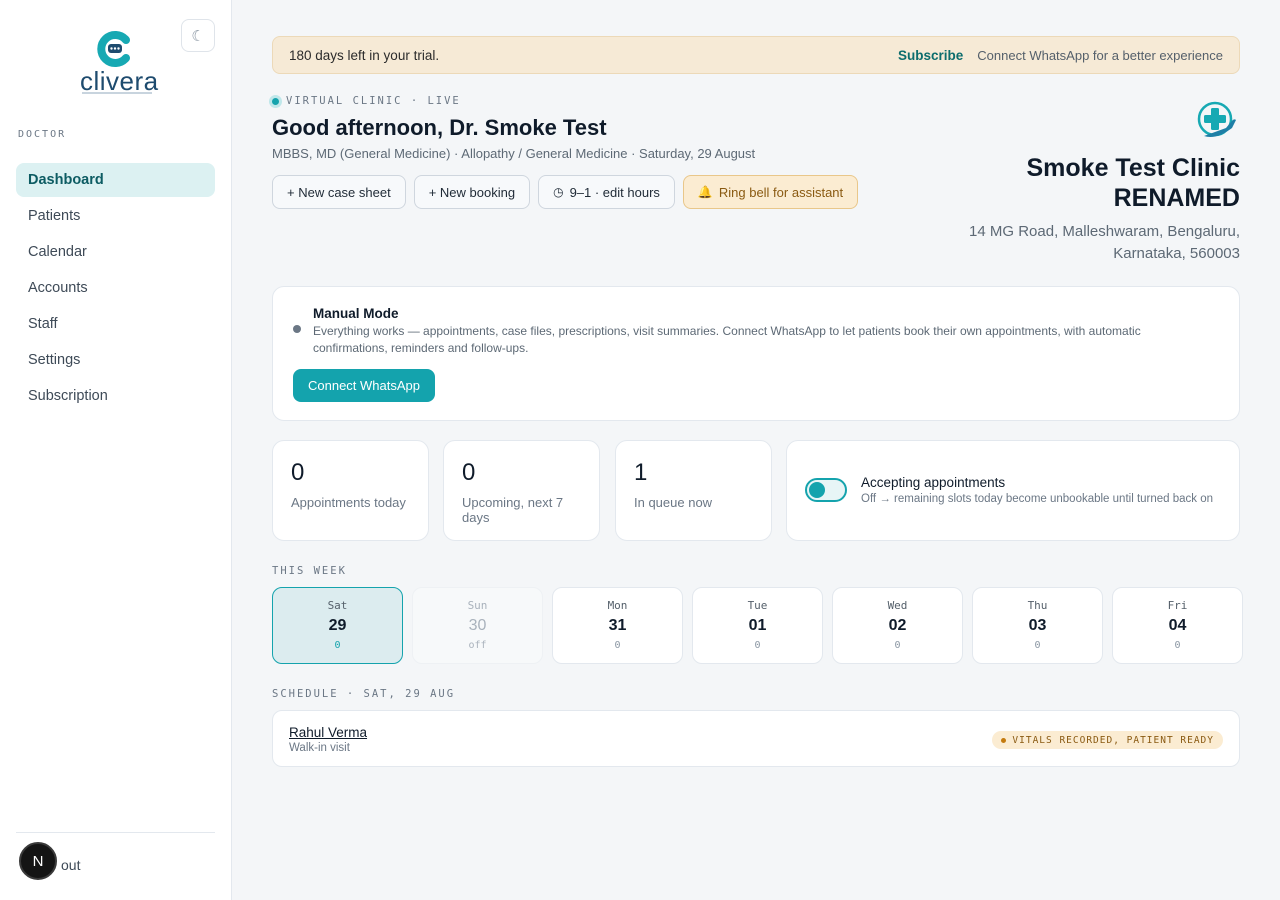  I want to click on clinic-name-line2: RENAMED, so click(1176, 198).